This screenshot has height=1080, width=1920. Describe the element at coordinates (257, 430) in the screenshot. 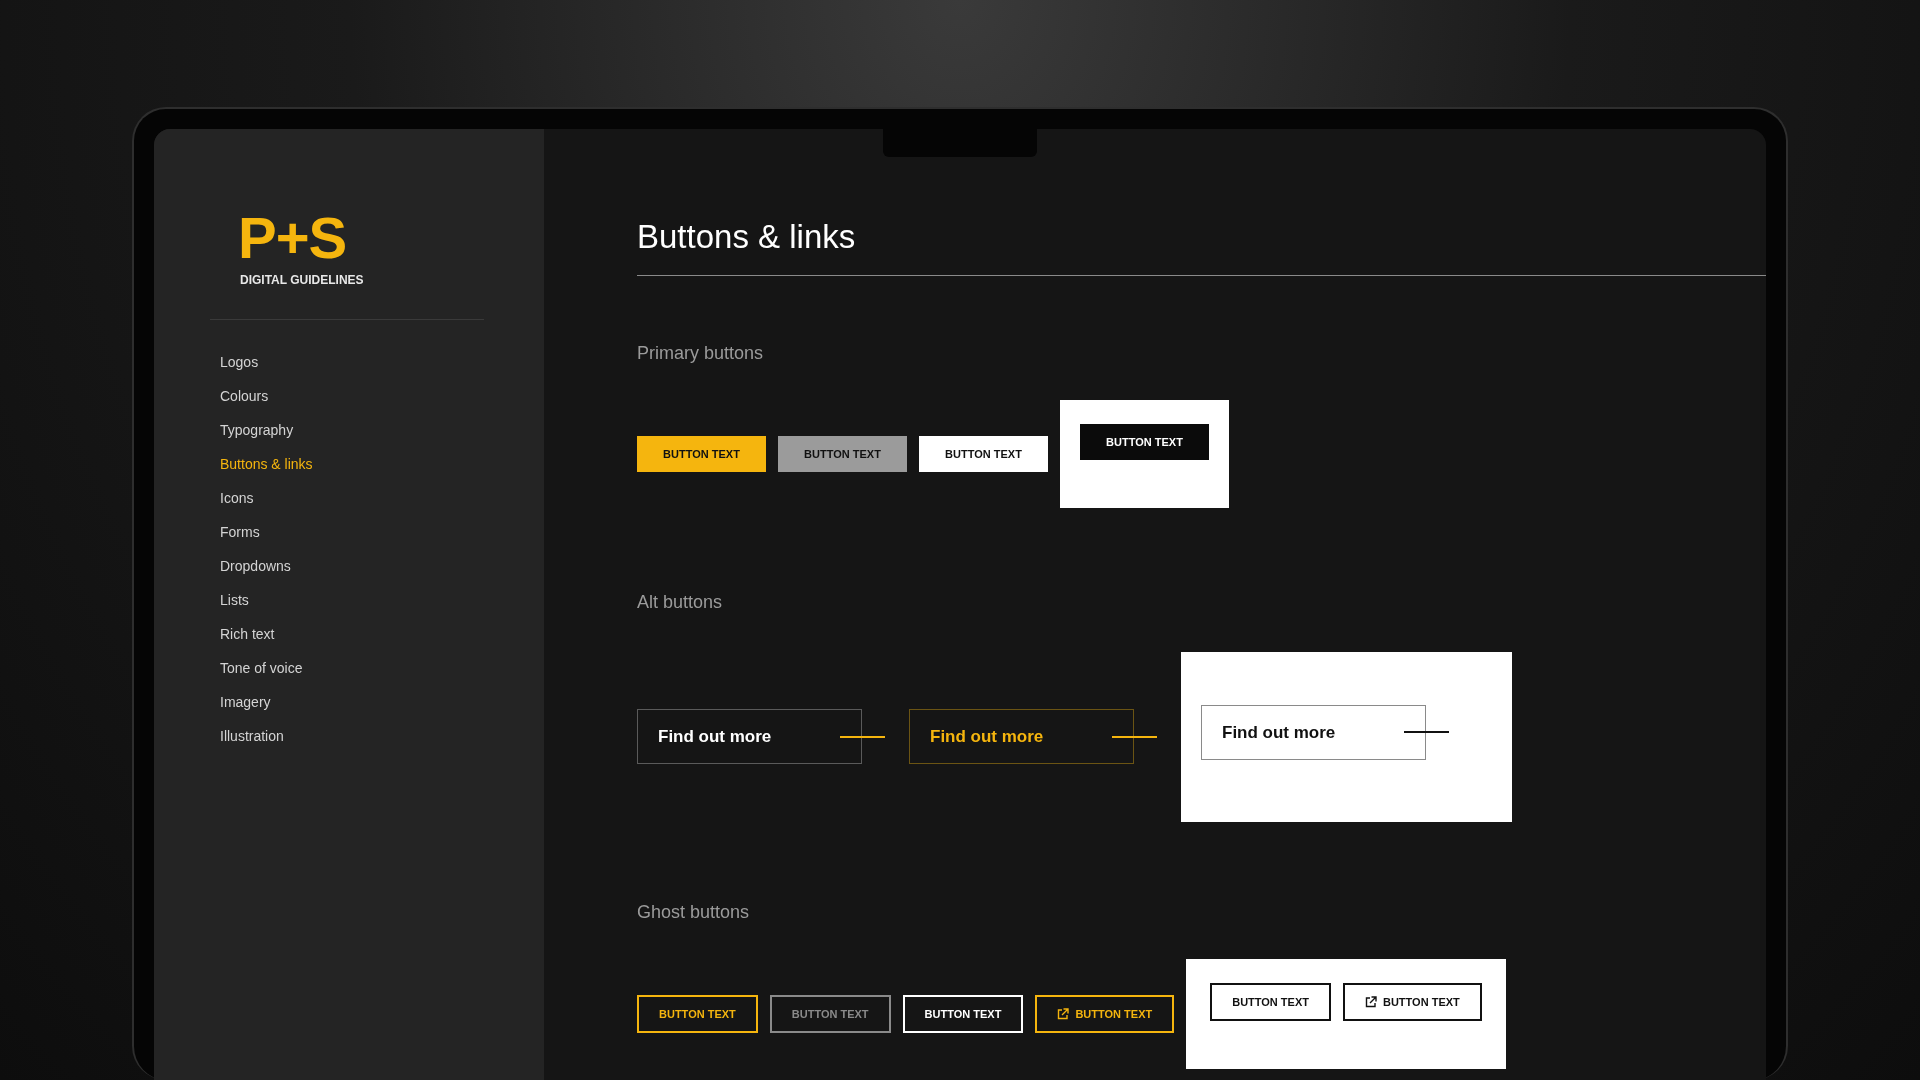

I see `sidebar-link: Typography` at that location.